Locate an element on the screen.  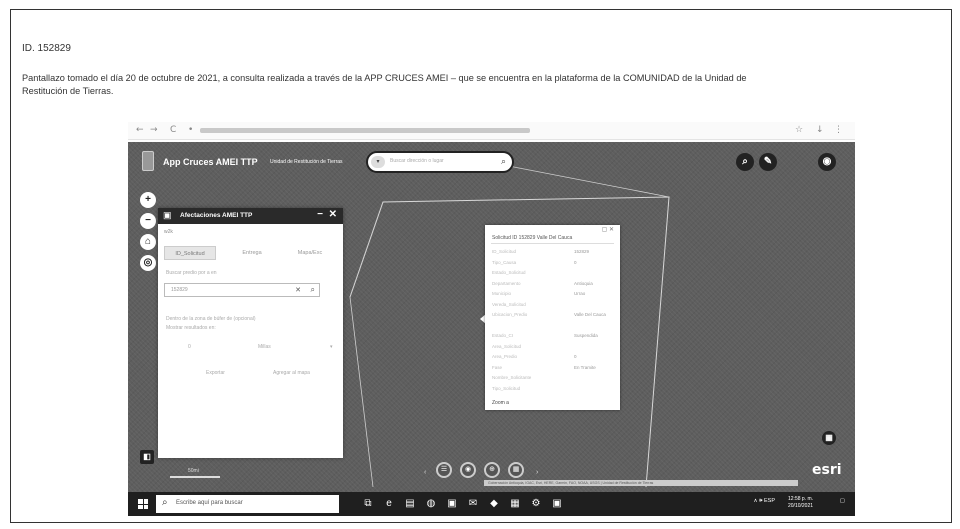
add-to-map-button: Agregar al mapa is located at coordinates (291, 373).